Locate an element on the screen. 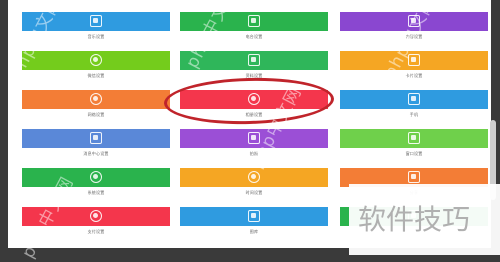 The width and height of the screenshot is (500, 262). message-icon is located at coordinates (96, 138).